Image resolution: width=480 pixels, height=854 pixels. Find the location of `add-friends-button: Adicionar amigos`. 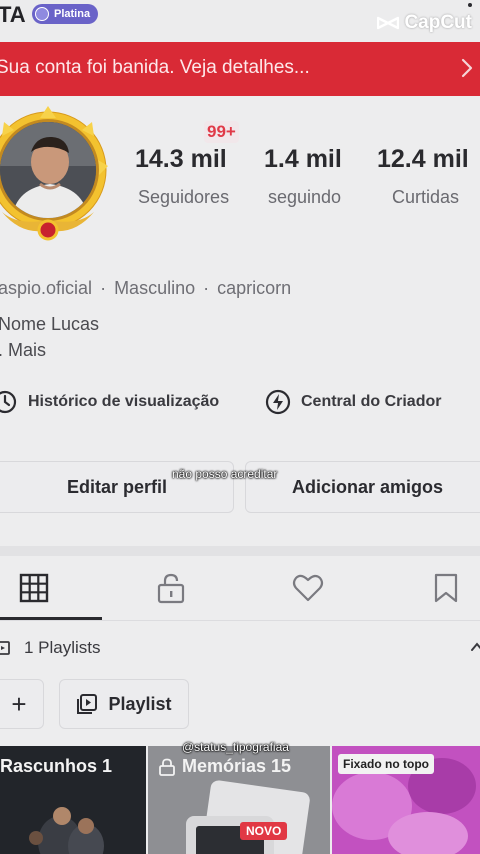

add-friends-button: Adicionar amigos is located at coordinates (362, 487).